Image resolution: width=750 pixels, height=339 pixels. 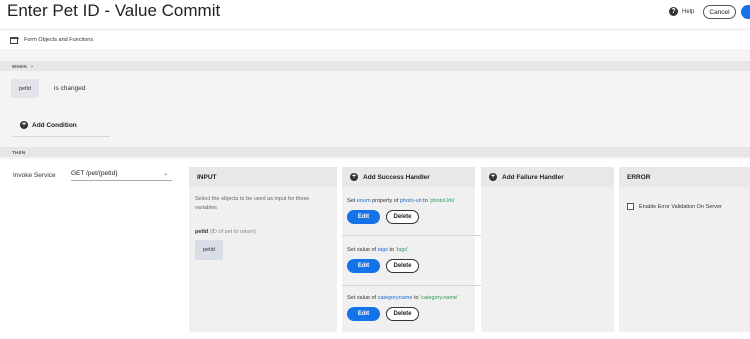 What do you see at coordinates (375, 152) in the screenshot?
I see `then-section-header: THEN` at bounding box center [375, 152].